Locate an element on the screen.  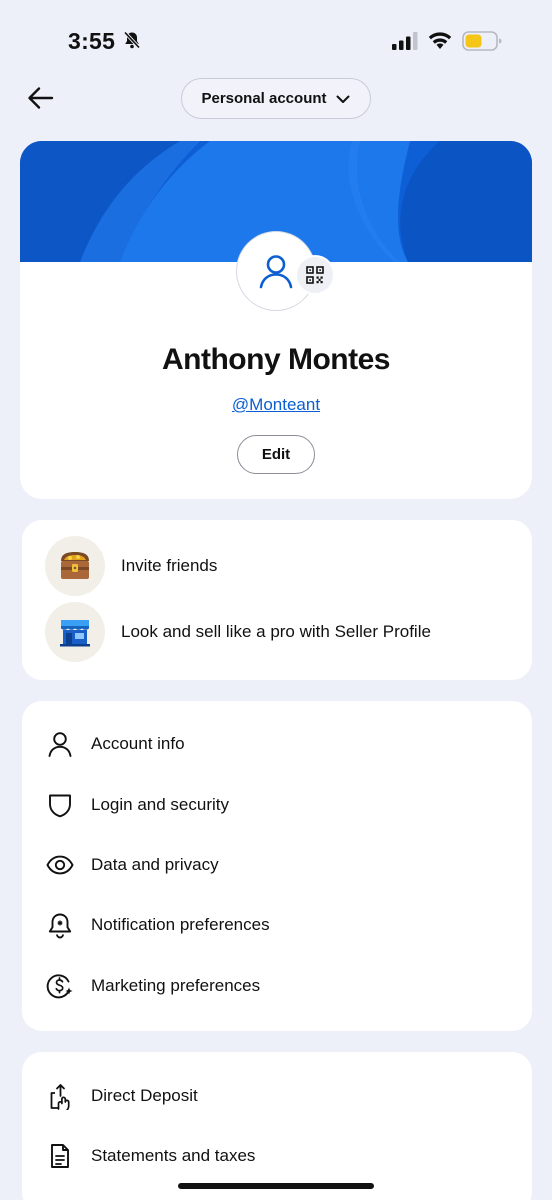
battery-icon is located at coordinates (482, 41).